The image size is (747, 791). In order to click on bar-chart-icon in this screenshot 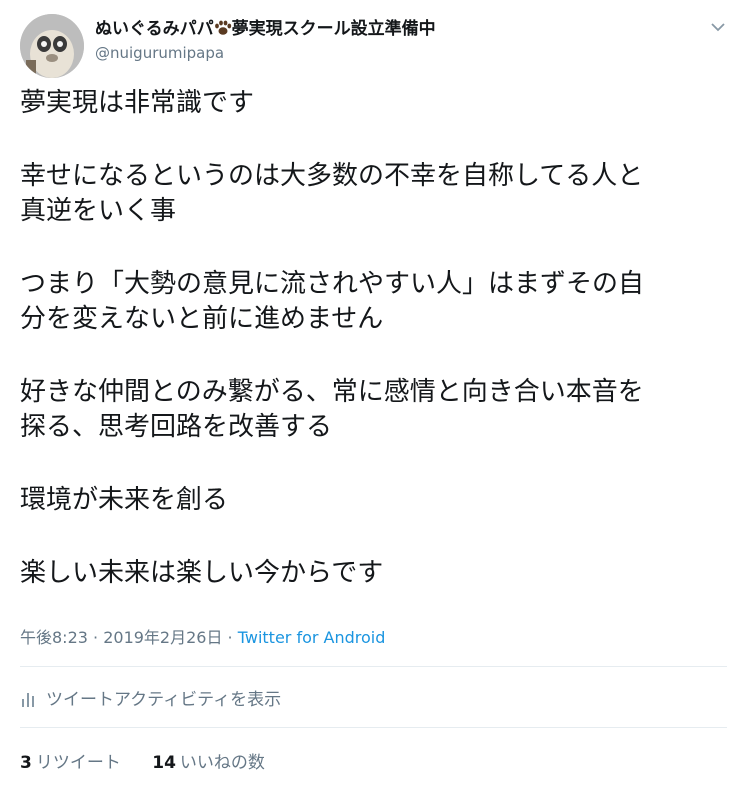, I will do `click(28, 699)`.